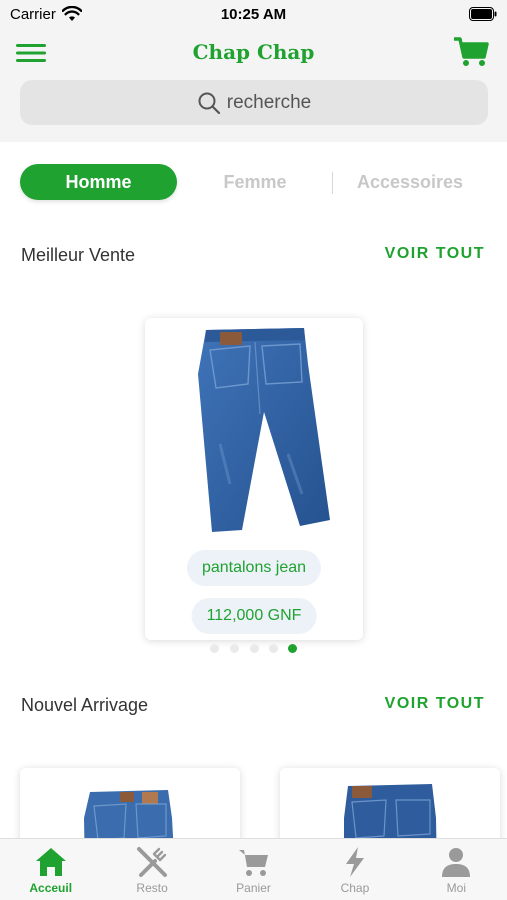 The width and height of the screenshot is (507, 900). What do you see at coordinates (435, 254) in the screenshot?
I see `best-sellers-see-all-button: VOIR TOUT` at bounding box center [435, 254].